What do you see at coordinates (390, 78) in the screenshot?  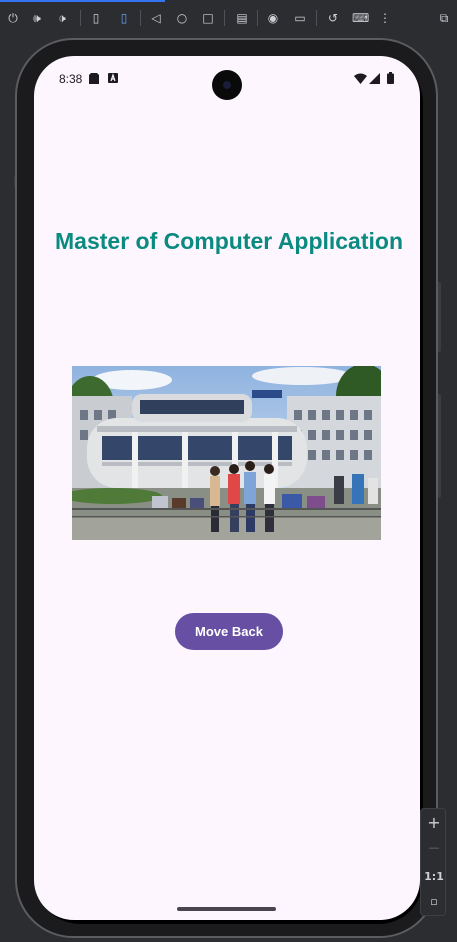 I see `battery-icon` at bounding box center [390, 78].